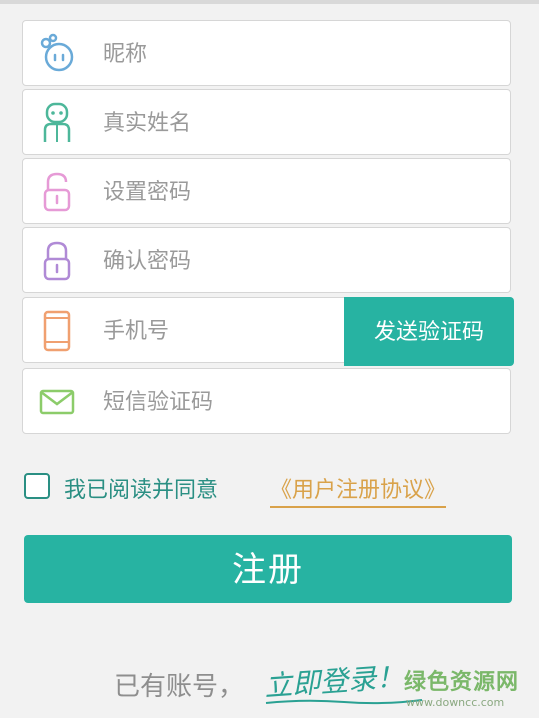  Describe the element at coordinates (253, 192) in the screenshot. I see `set-password-input` at that location.